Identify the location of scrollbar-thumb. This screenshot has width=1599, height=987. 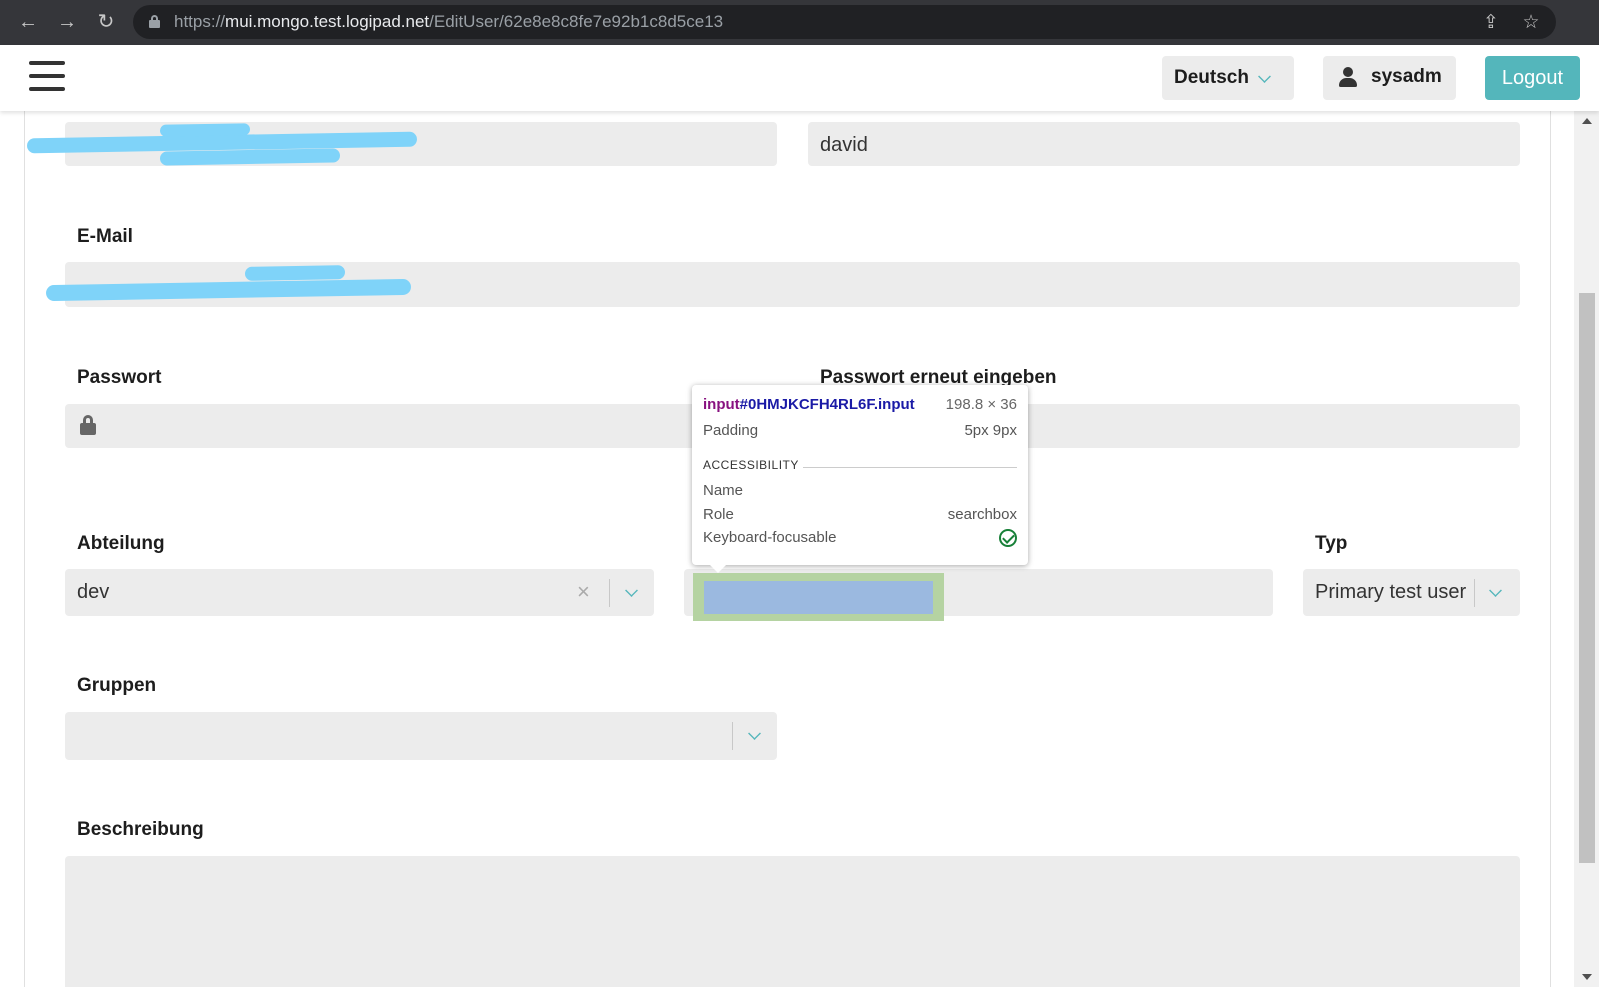
(1587, 578).